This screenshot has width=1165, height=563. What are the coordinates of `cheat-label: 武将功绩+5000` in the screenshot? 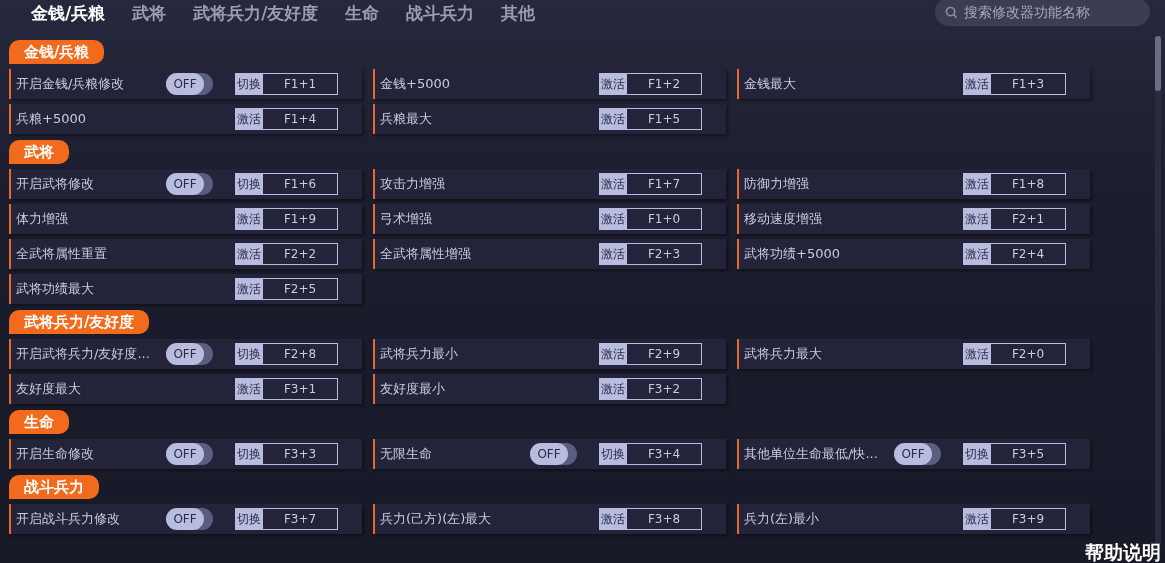 It's located at (792, 254).